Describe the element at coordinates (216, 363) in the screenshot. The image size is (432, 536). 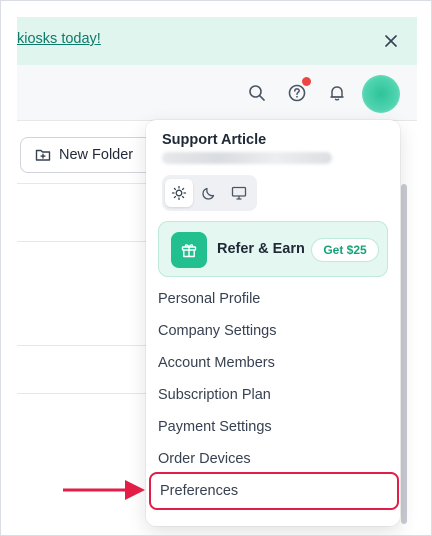
I see `menu-item-account-members: Account Members` at that location.